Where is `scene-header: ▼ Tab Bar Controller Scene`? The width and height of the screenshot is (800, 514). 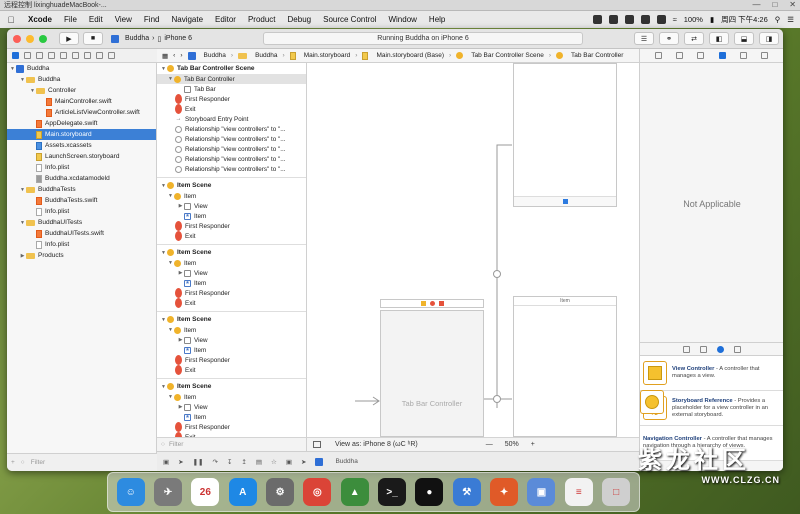
scene-header: ▼ Tab Bar Controller Scene is located at coordinates (231, 68).